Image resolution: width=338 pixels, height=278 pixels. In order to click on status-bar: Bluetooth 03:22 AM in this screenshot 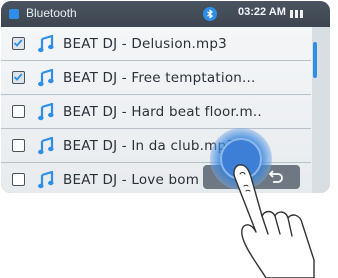, I will do `click(165, 14)`.